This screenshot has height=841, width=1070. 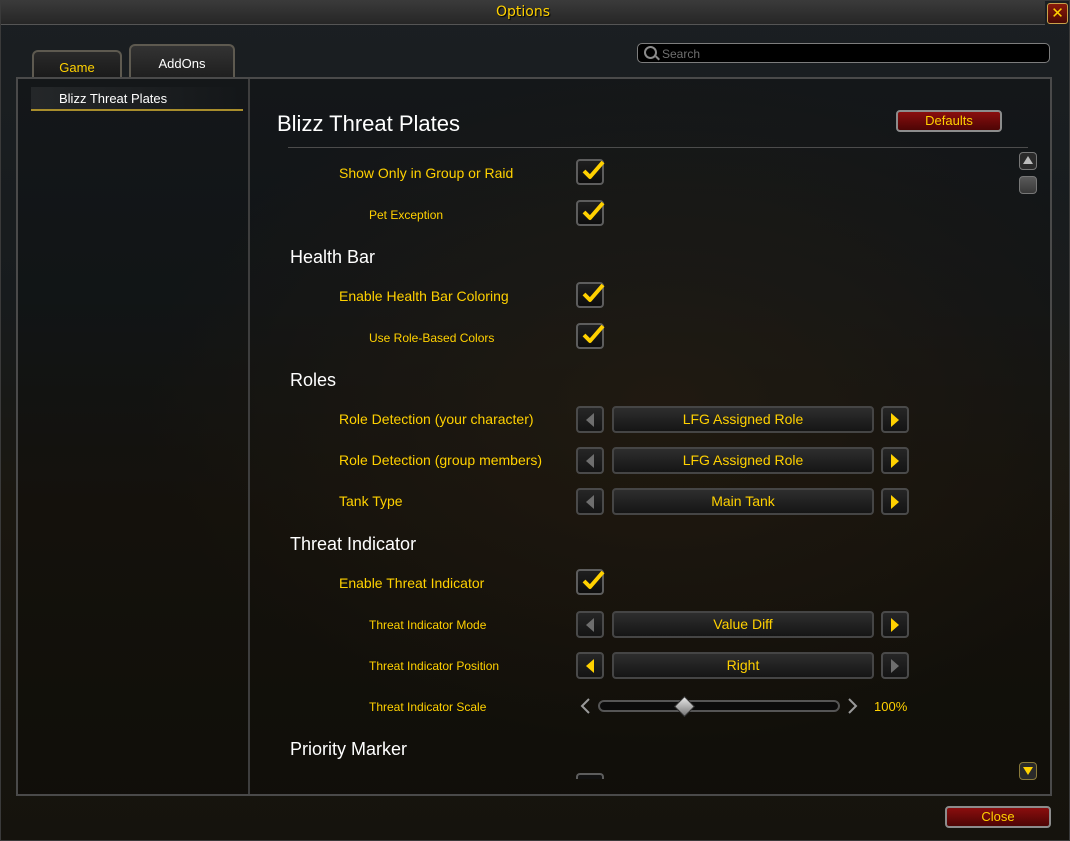 I want to click on threat-indicator-scale-label: Threat Indicator Scale, so click(x=428, y=707).